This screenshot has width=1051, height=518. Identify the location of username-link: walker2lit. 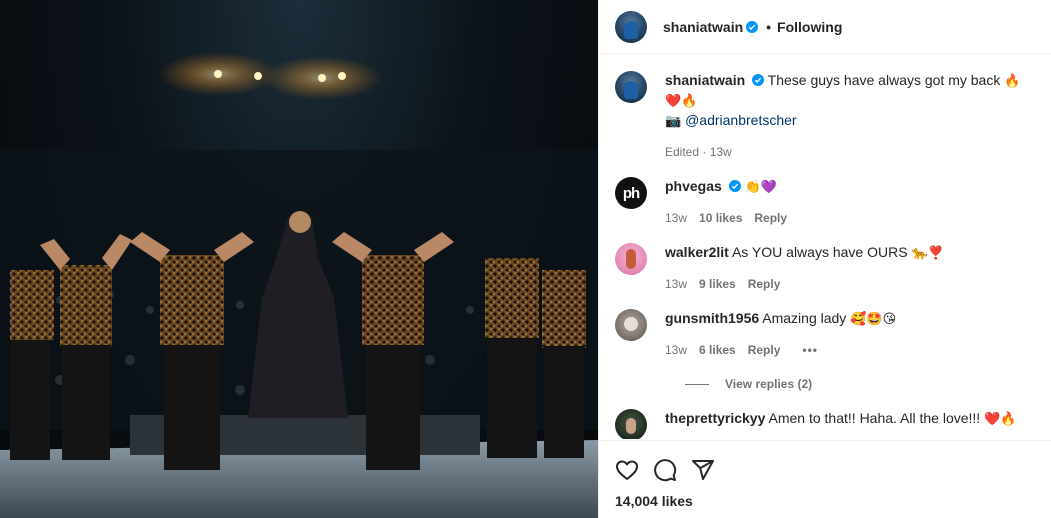
(697, 252).